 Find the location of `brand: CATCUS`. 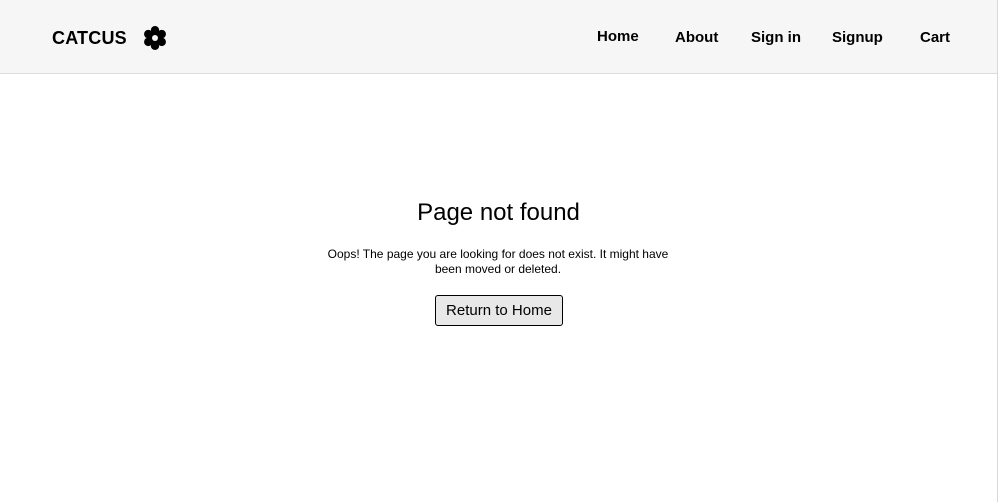

brand: CATCUS is located at coordinates (110, 38).